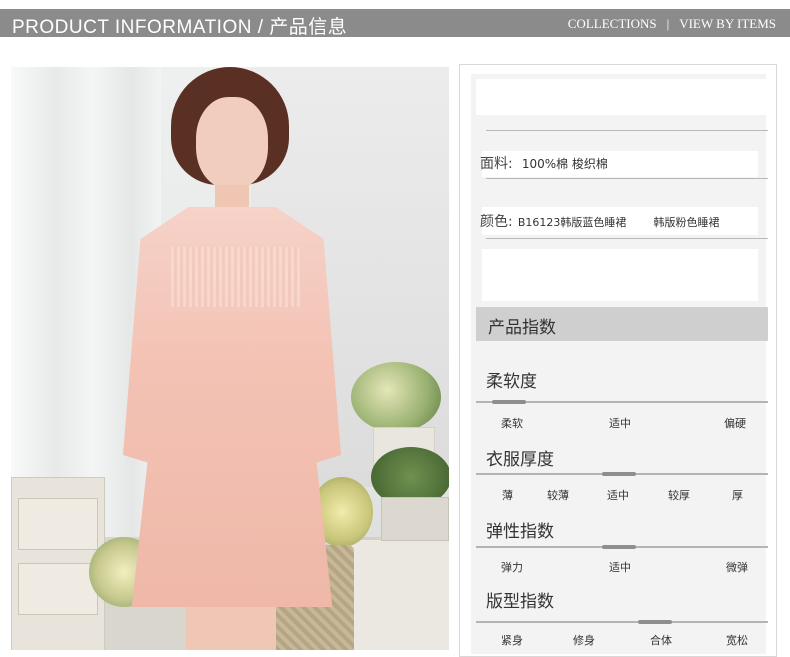  What do you see at coordinates (180, 27) in the screenshot?
I see `page-title: PRODUCT INFORMATION / 产品信息` at bounding box center [180, 27].